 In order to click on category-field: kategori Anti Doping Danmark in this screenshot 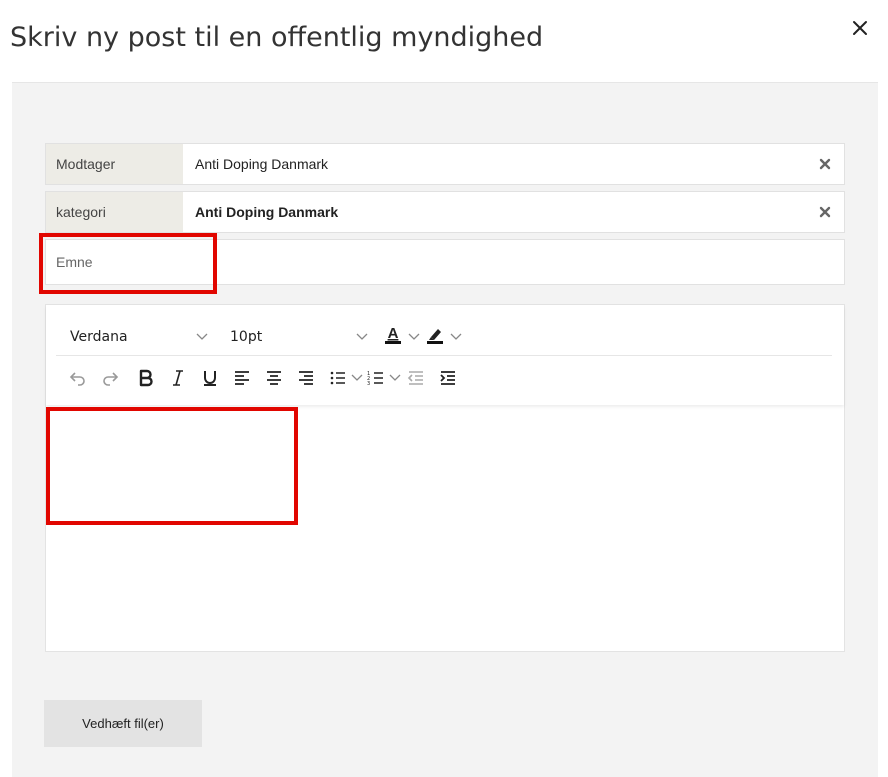, I will do `click(445, 212)`.